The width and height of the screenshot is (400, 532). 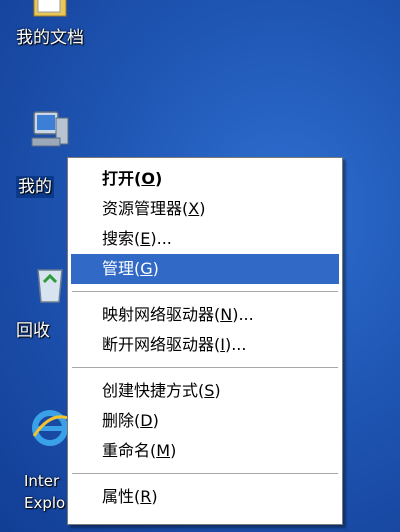 What do you see at coordinates (121, 238) in the screenshot?
I see `menu-item-label: 搜索(` at bounding box center [121, 238].